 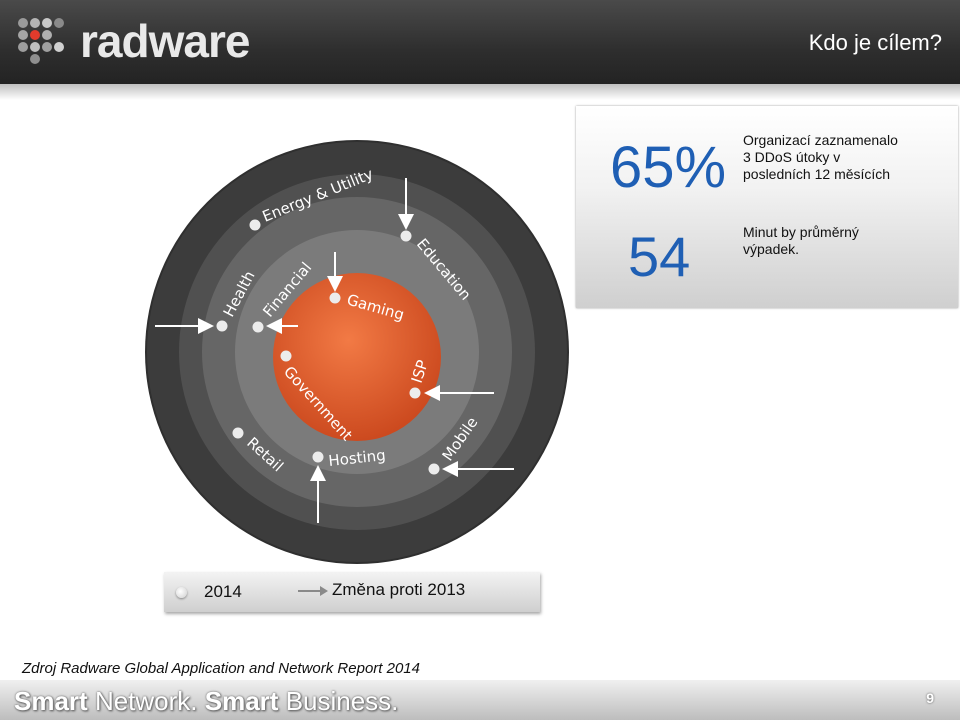 What do you see at coordinates (342, 701) in the screenshot?
I see `tagline-business: Business.` at bounding box center [342, 701].